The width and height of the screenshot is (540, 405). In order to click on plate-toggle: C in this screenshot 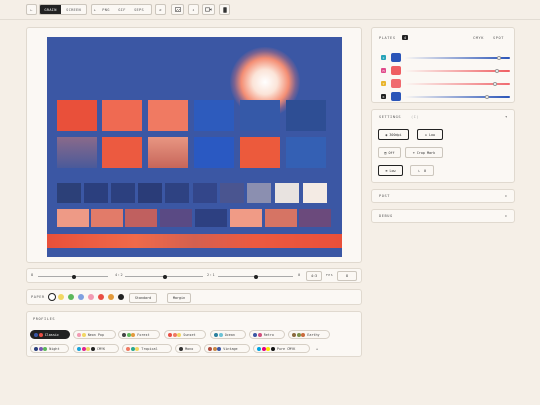, I will do `click(383, 57)`.